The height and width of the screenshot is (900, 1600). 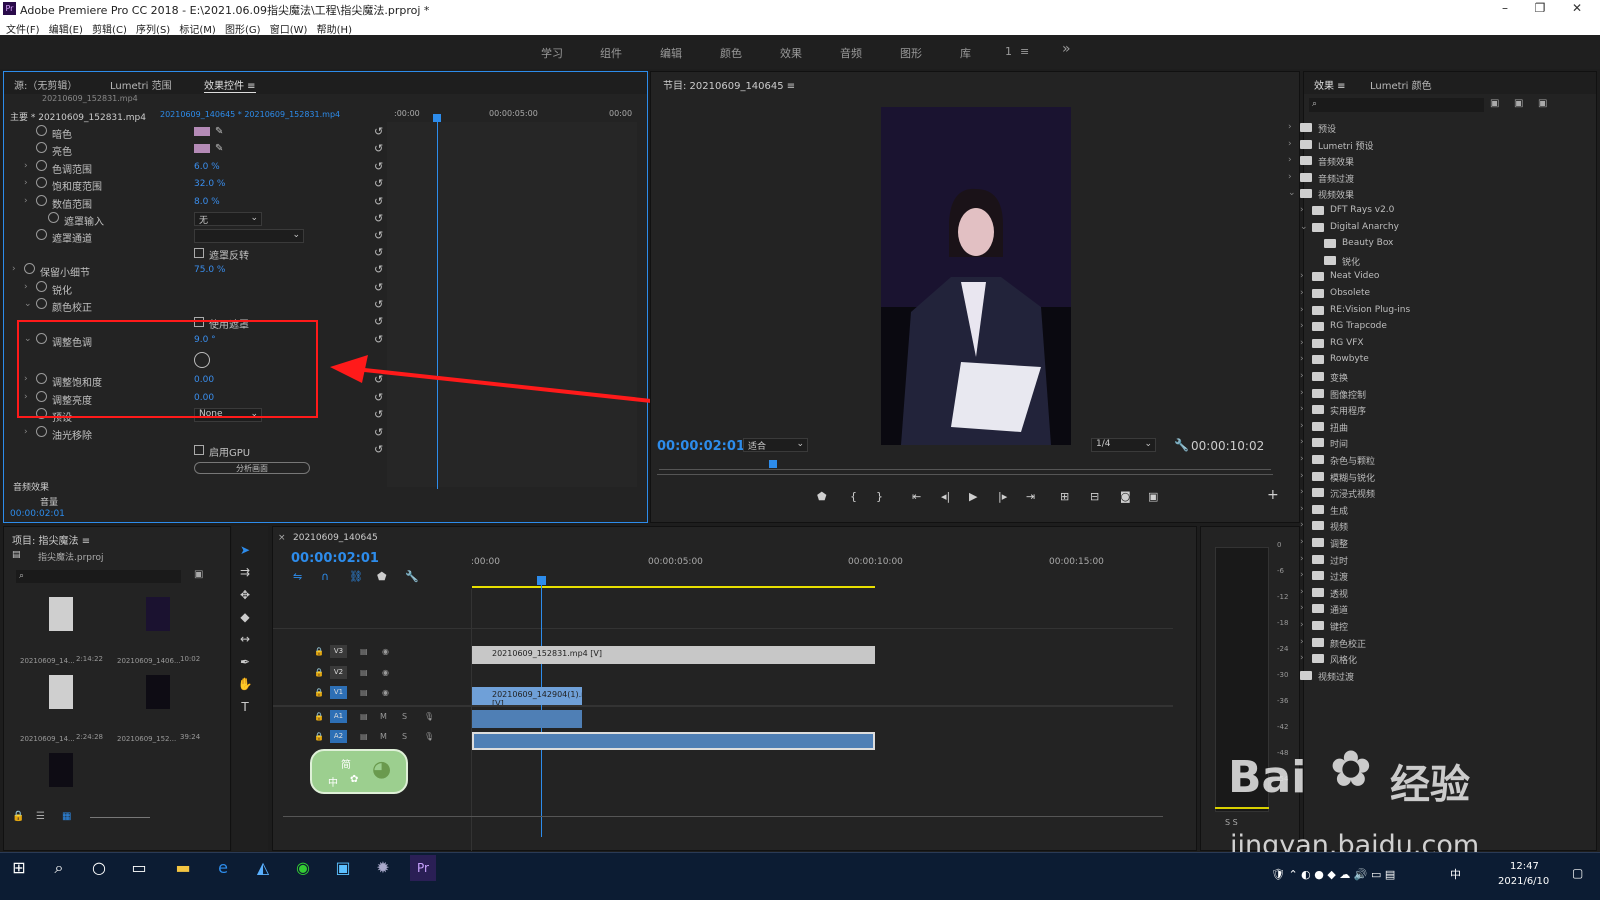 I want to click on work-area-bar, so click(x=673, y=587).